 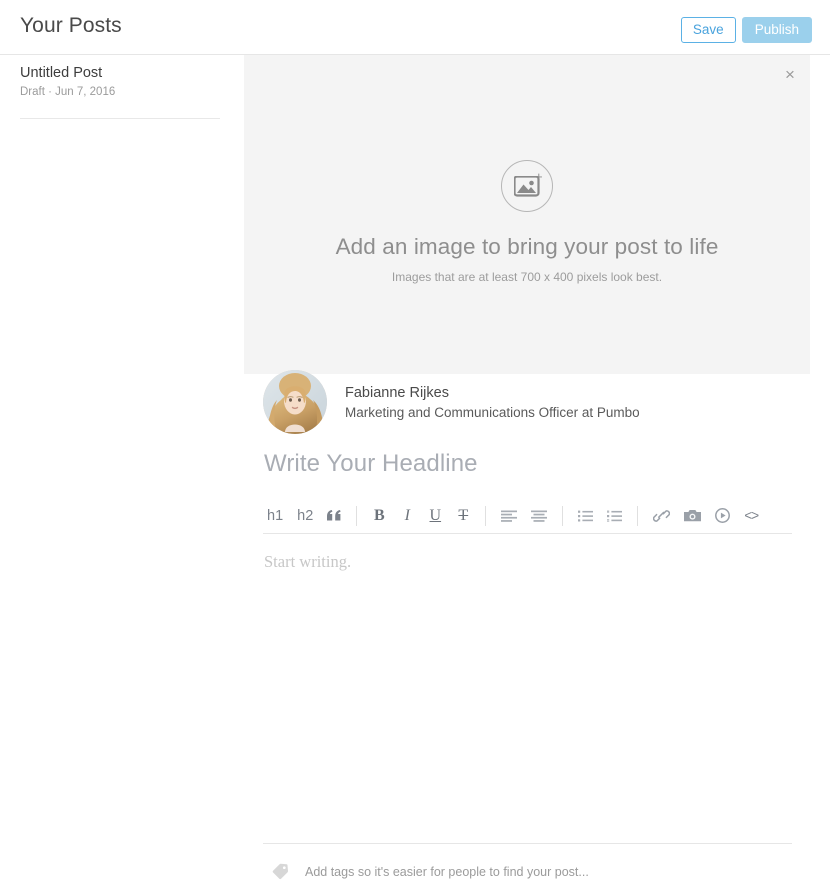 I want to click on italic-button: I, so click(x=407, y=516).